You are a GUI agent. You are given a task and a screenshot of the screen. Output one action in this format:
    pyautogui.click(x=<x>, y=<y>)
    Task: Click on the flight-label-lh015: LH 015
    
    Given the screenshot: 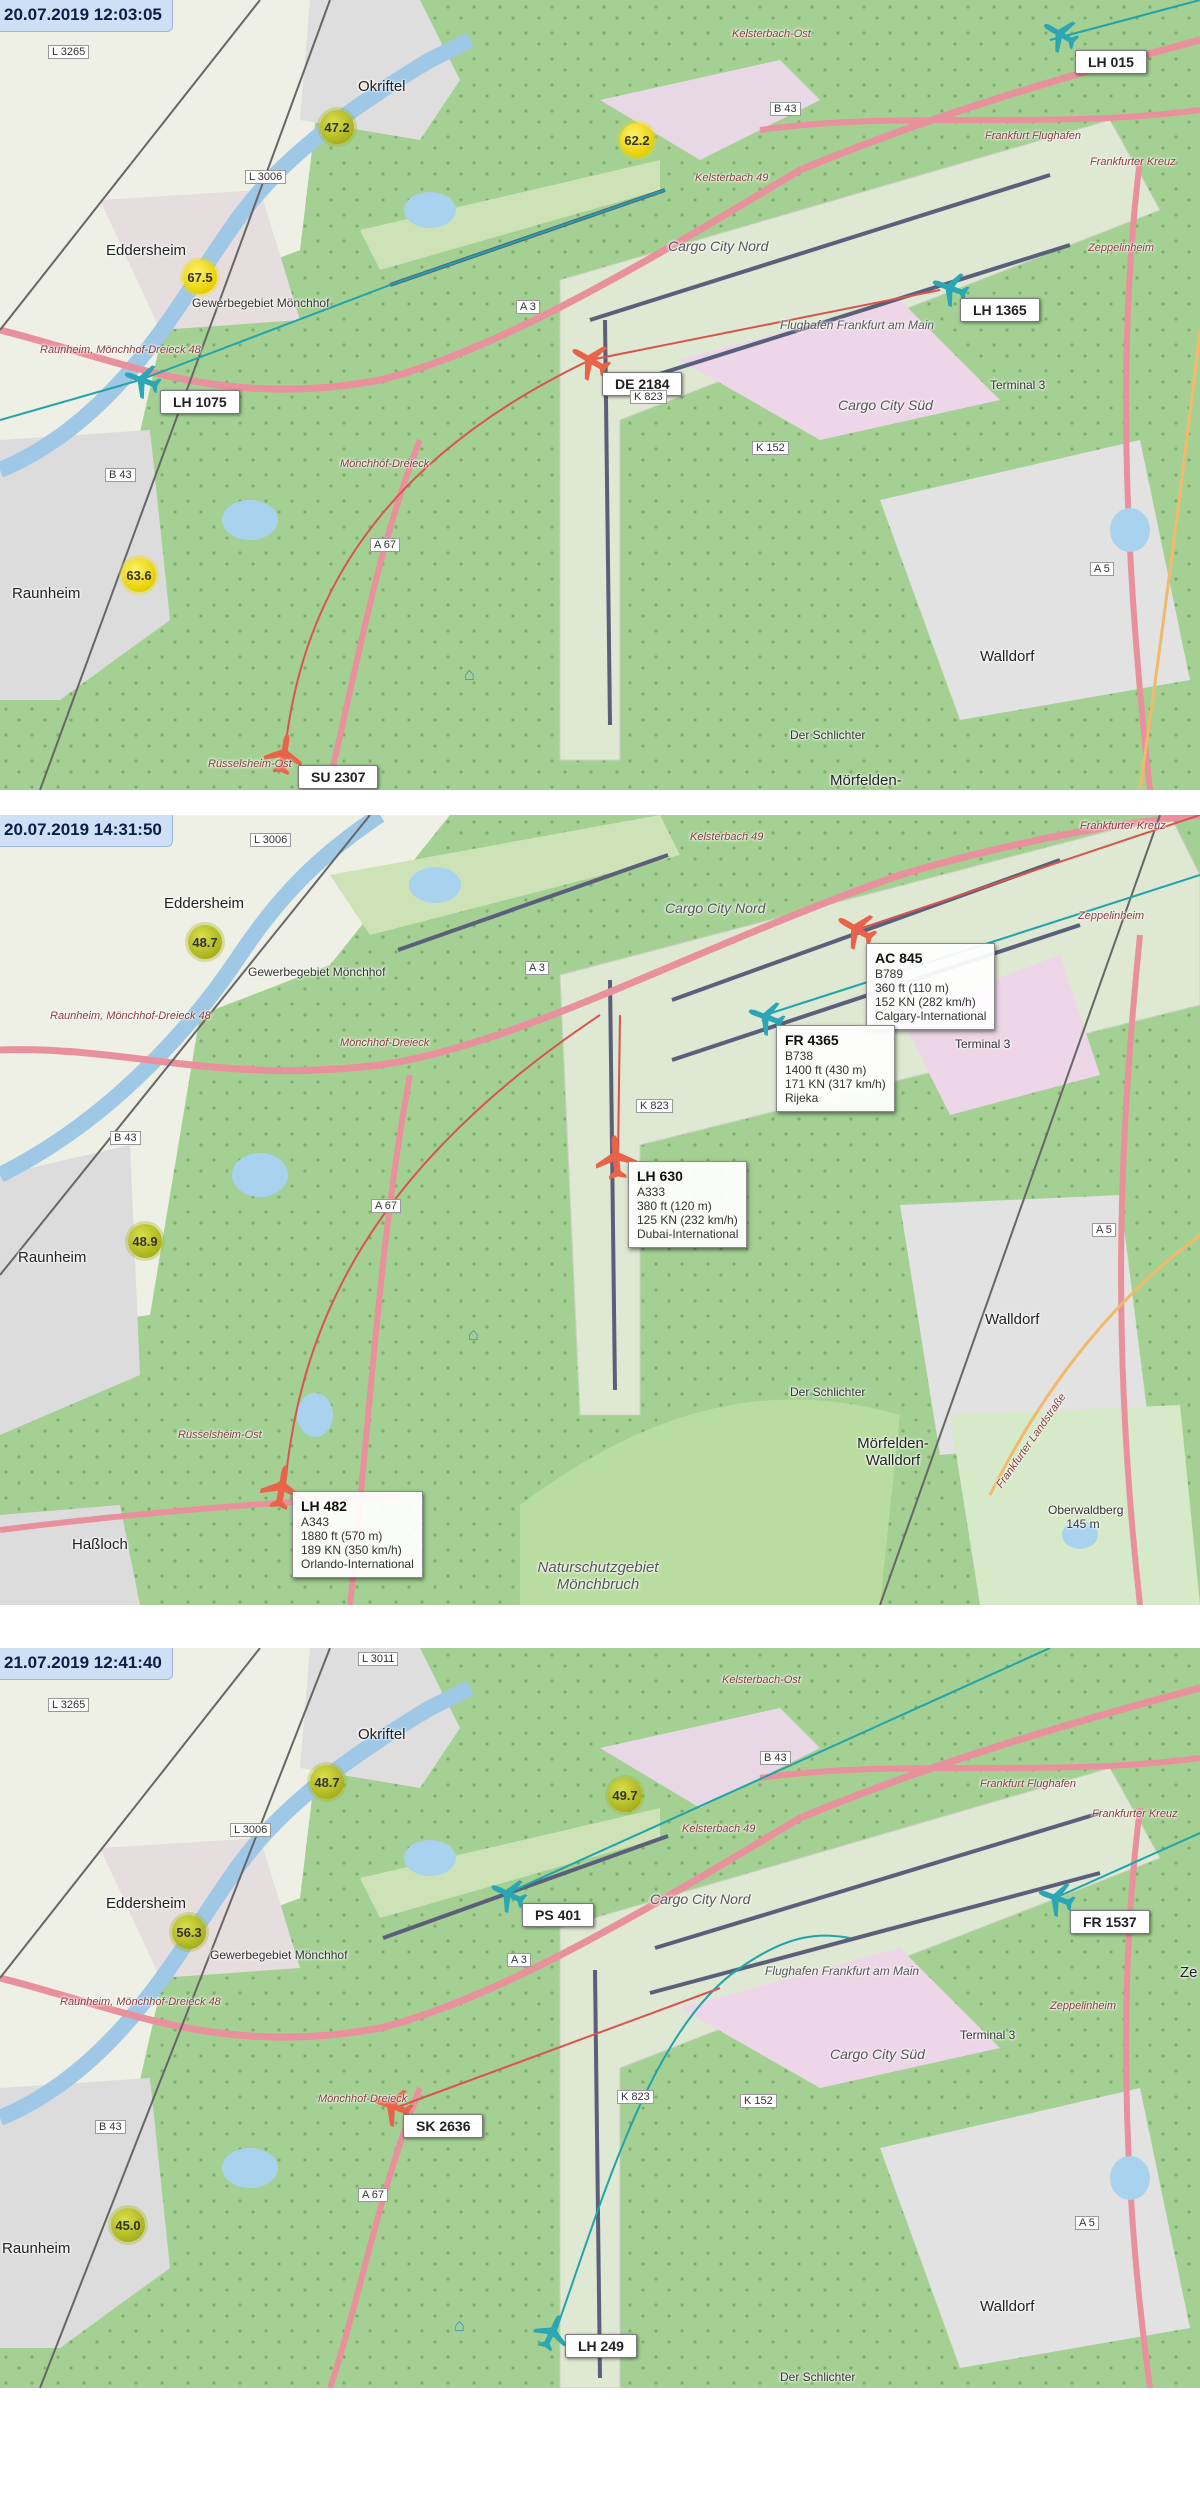 What is the action you would take?
    pyautogui.click(x=1111, y=62)
    